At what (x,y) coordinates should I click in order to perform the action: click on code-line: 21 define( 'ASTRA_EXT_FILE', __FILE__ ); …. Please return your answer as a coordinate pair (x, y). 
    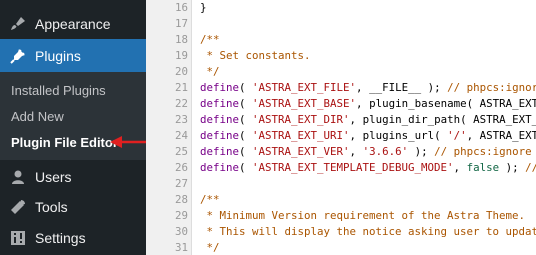
    Looking at the image, I should click on (341, 88).